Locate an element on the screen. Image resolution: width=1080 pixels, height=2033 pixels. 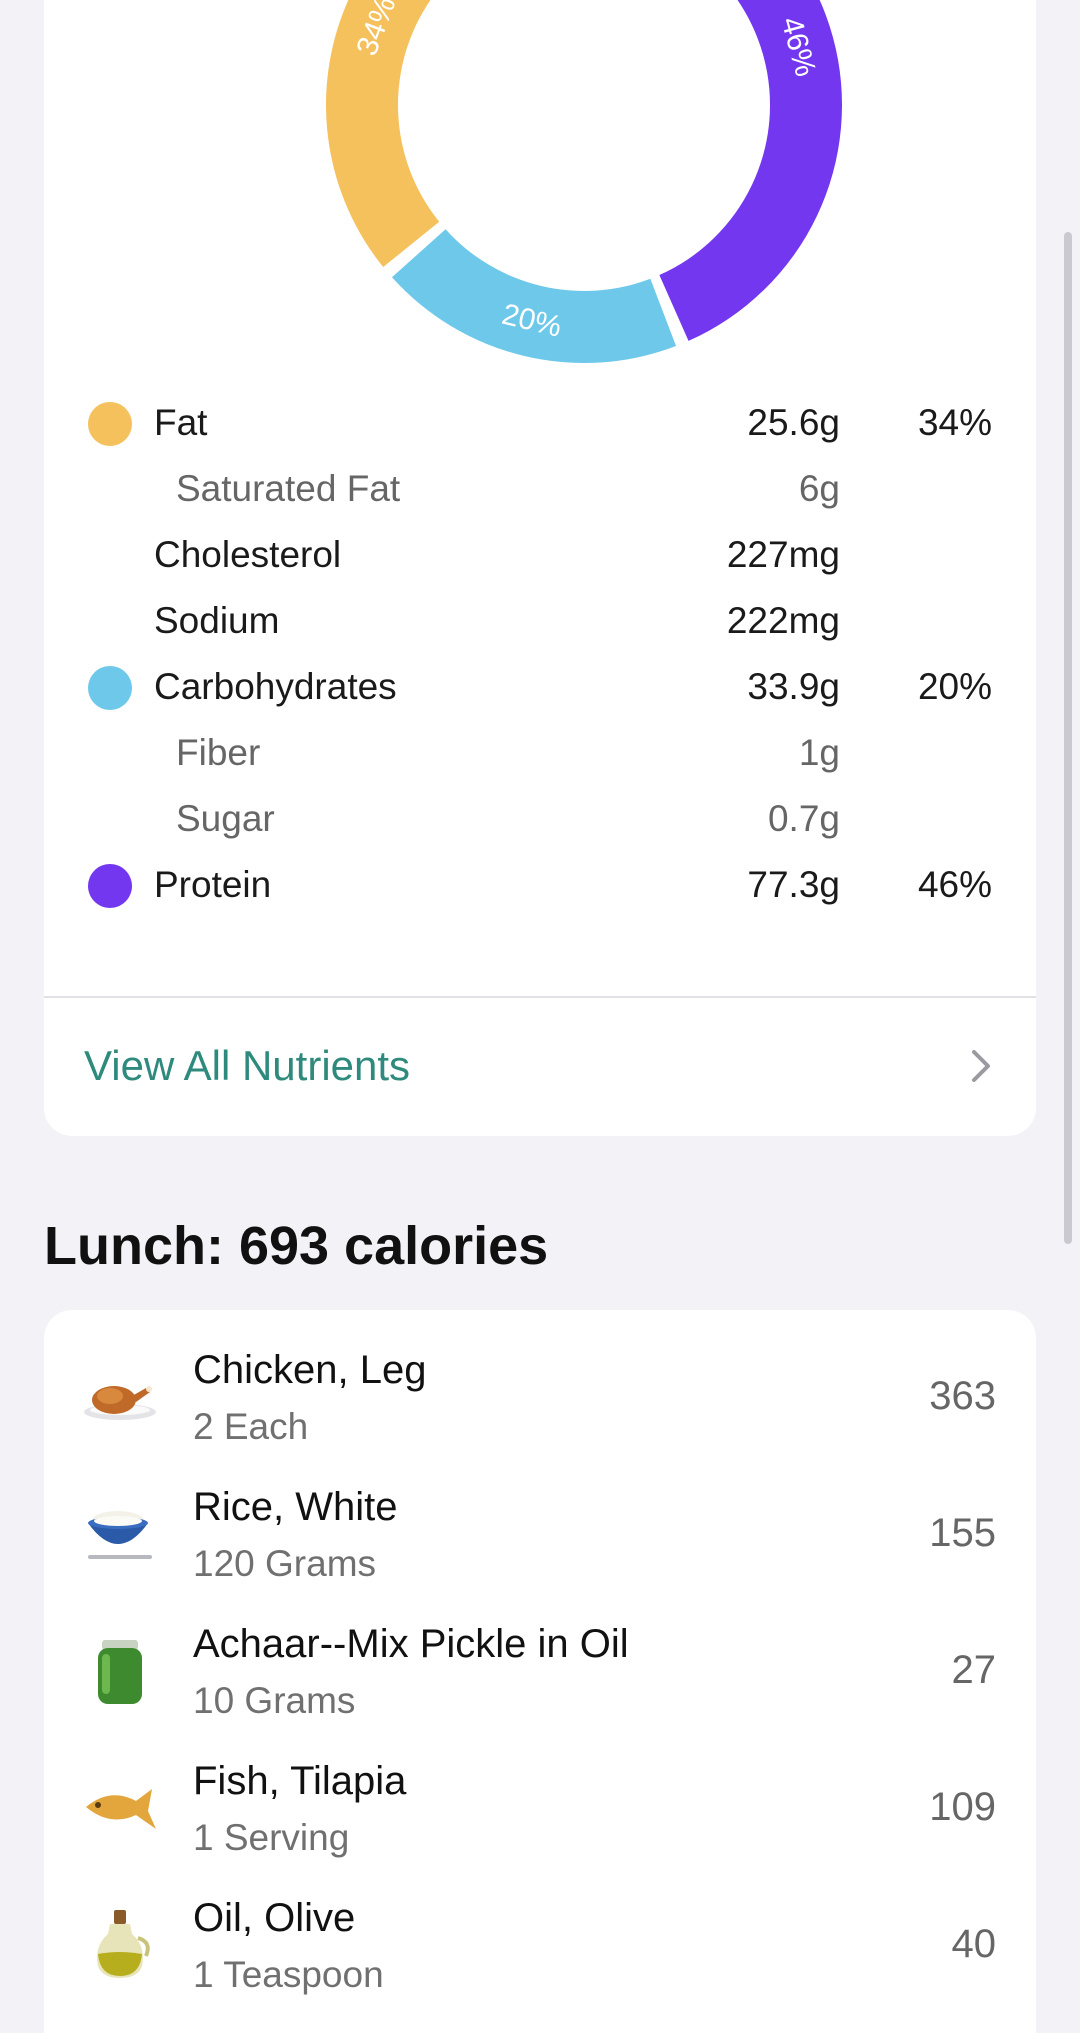
nutrient-row: Protein 77.3g 46% is located at coordinates (540, 885).